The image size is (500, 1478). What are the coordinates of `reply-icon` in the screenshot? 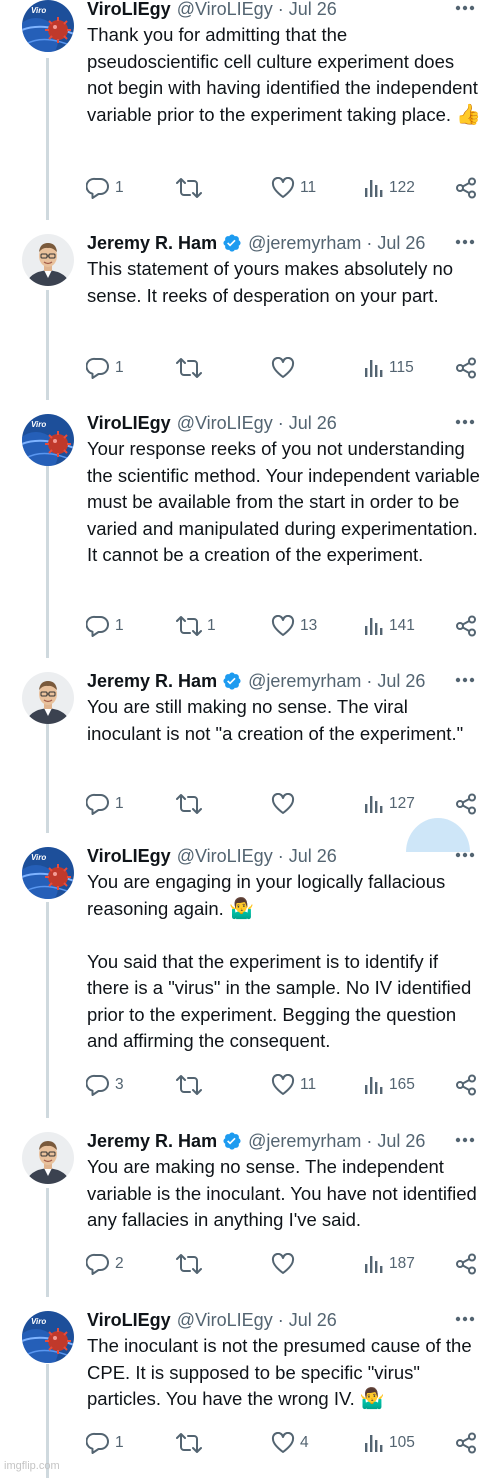 It's located at (98, 1264).